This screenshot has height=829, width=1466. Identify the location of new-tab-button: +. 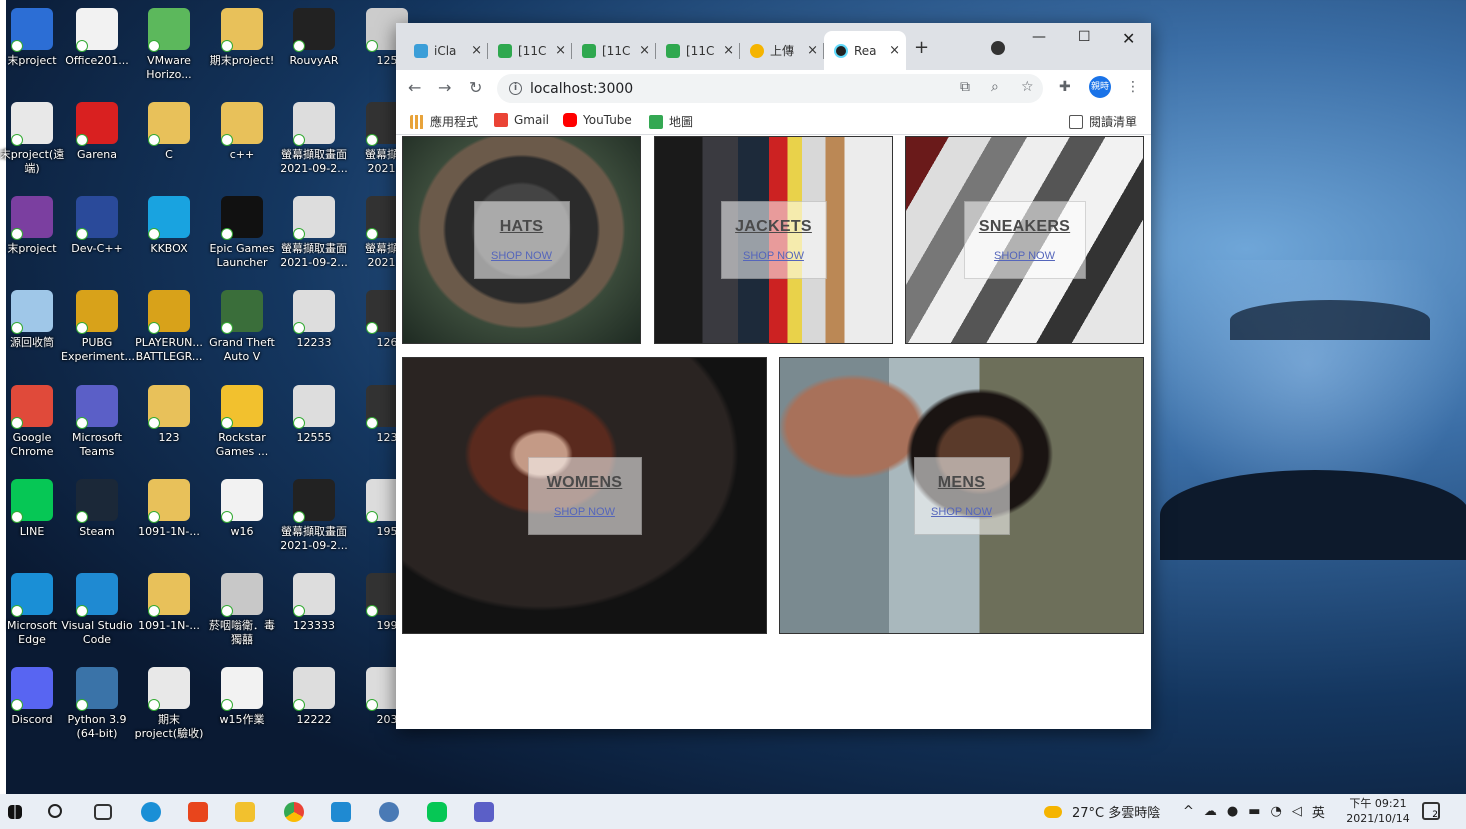
(921, 47).